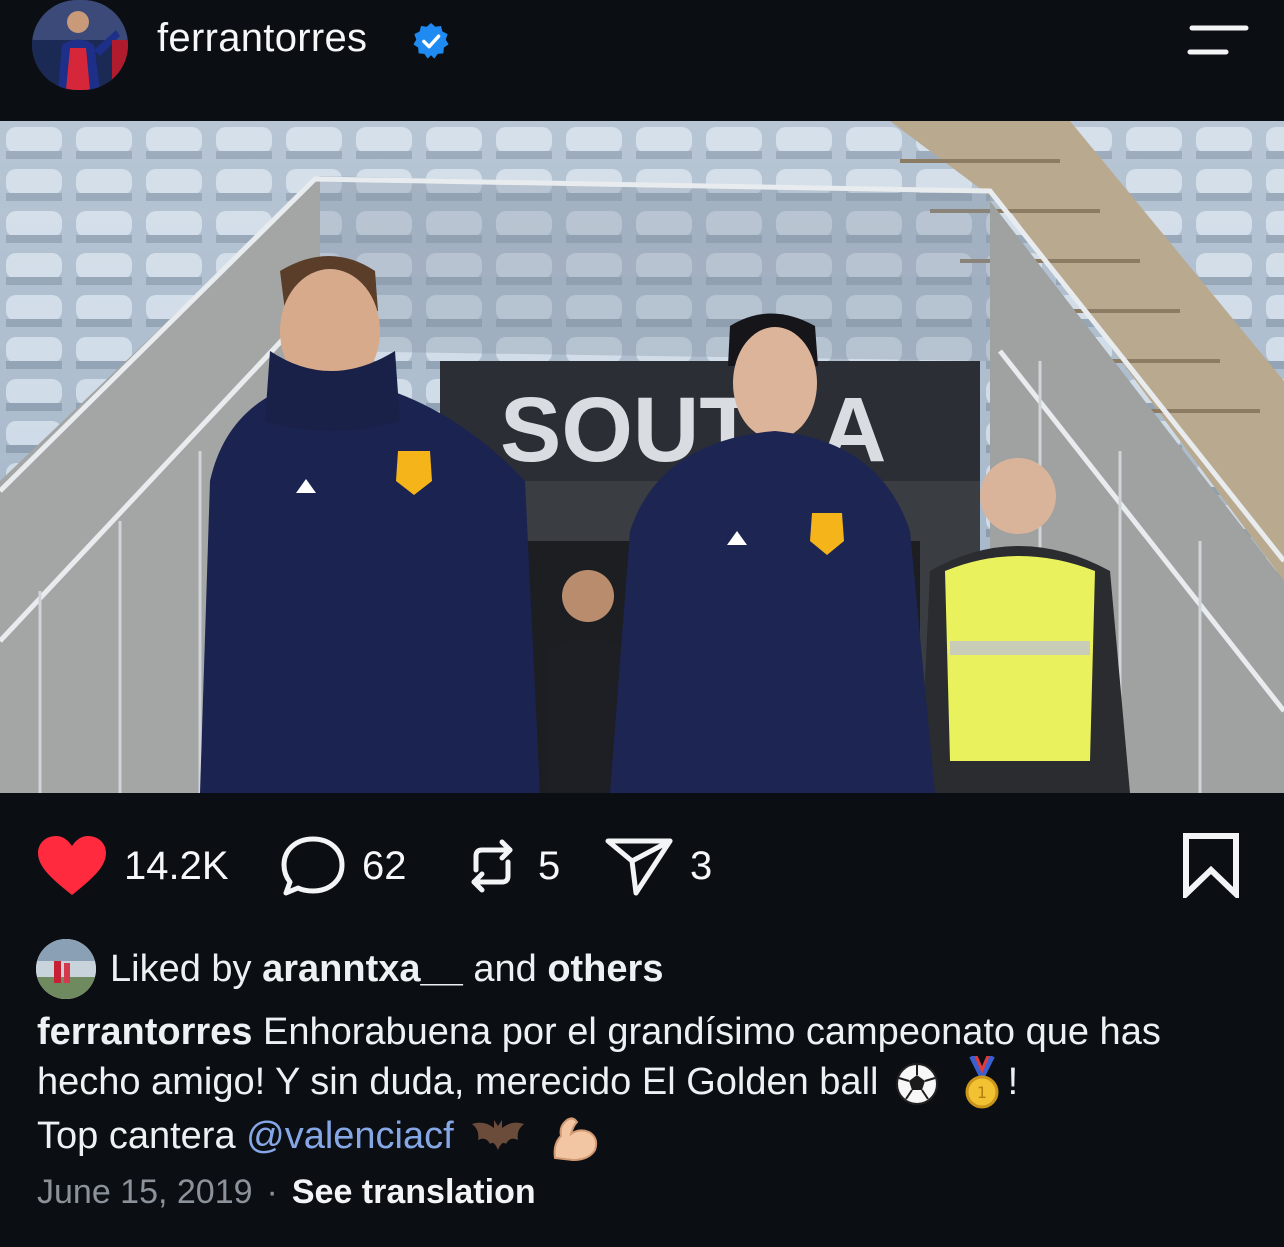  What do you see at coordinates (642, 60) in the screenshot?
I see `post-header: ferrantorres` at bounding box center [642, 60].